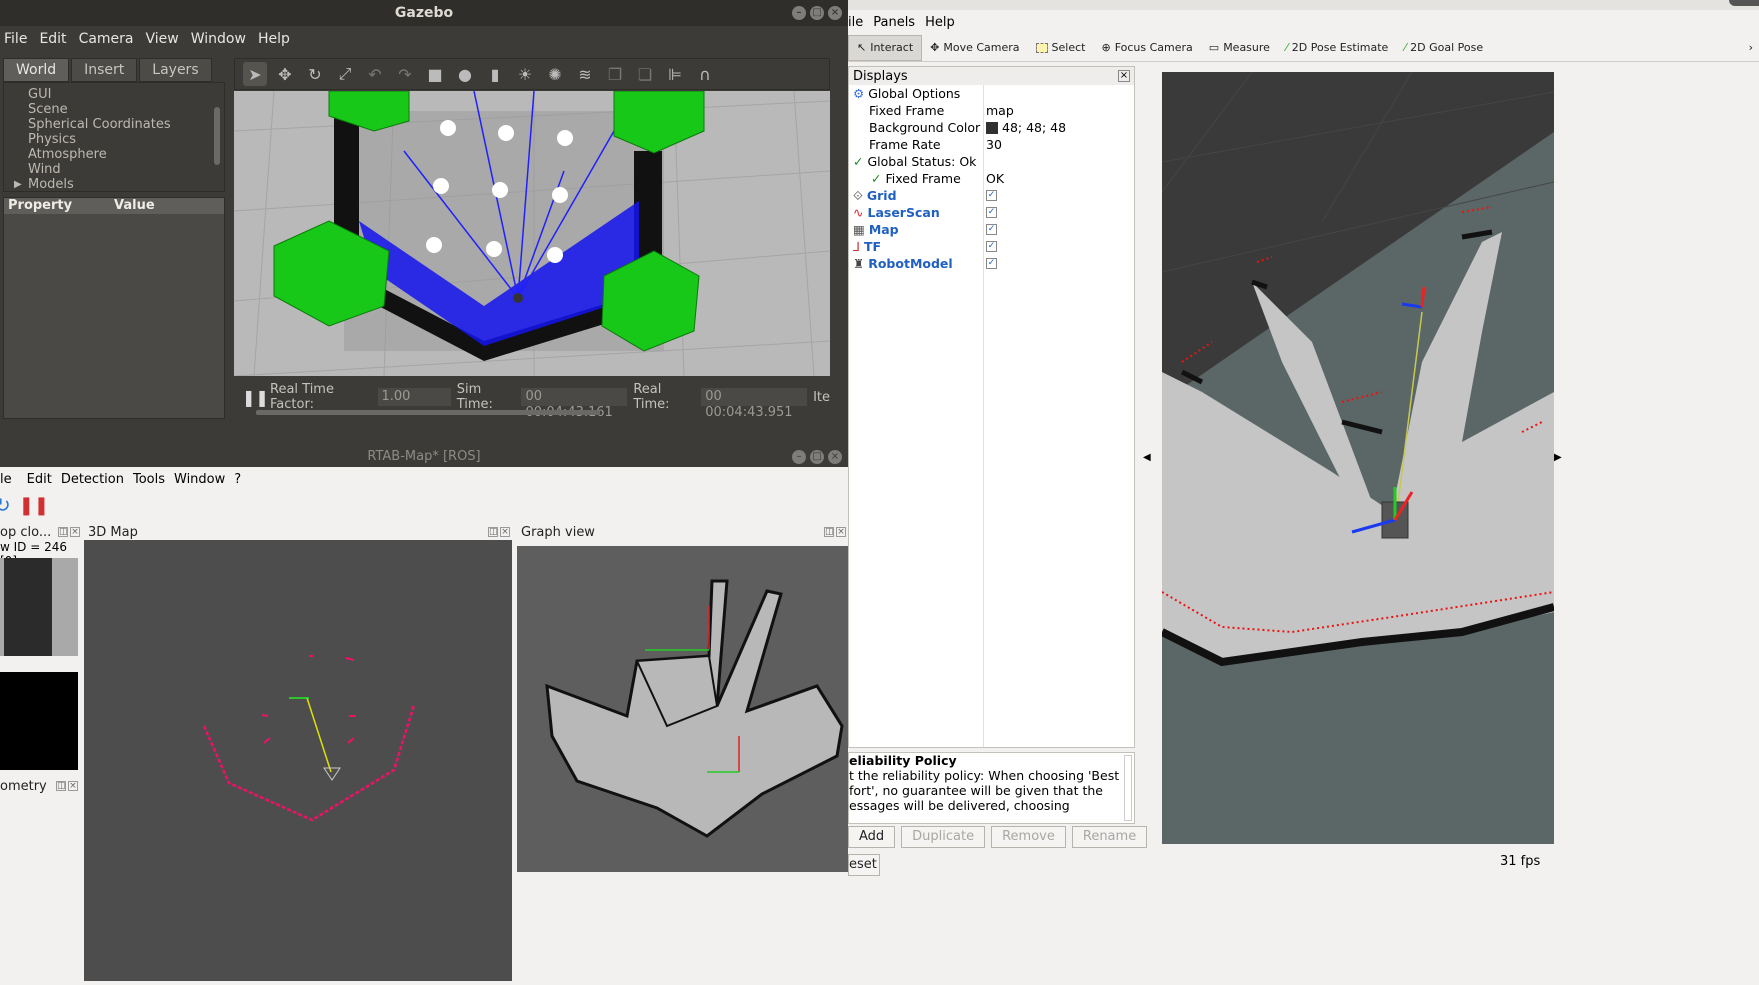 The image size is (1759, 985). I want to click on rviz-close-button, so click(1744, 3).